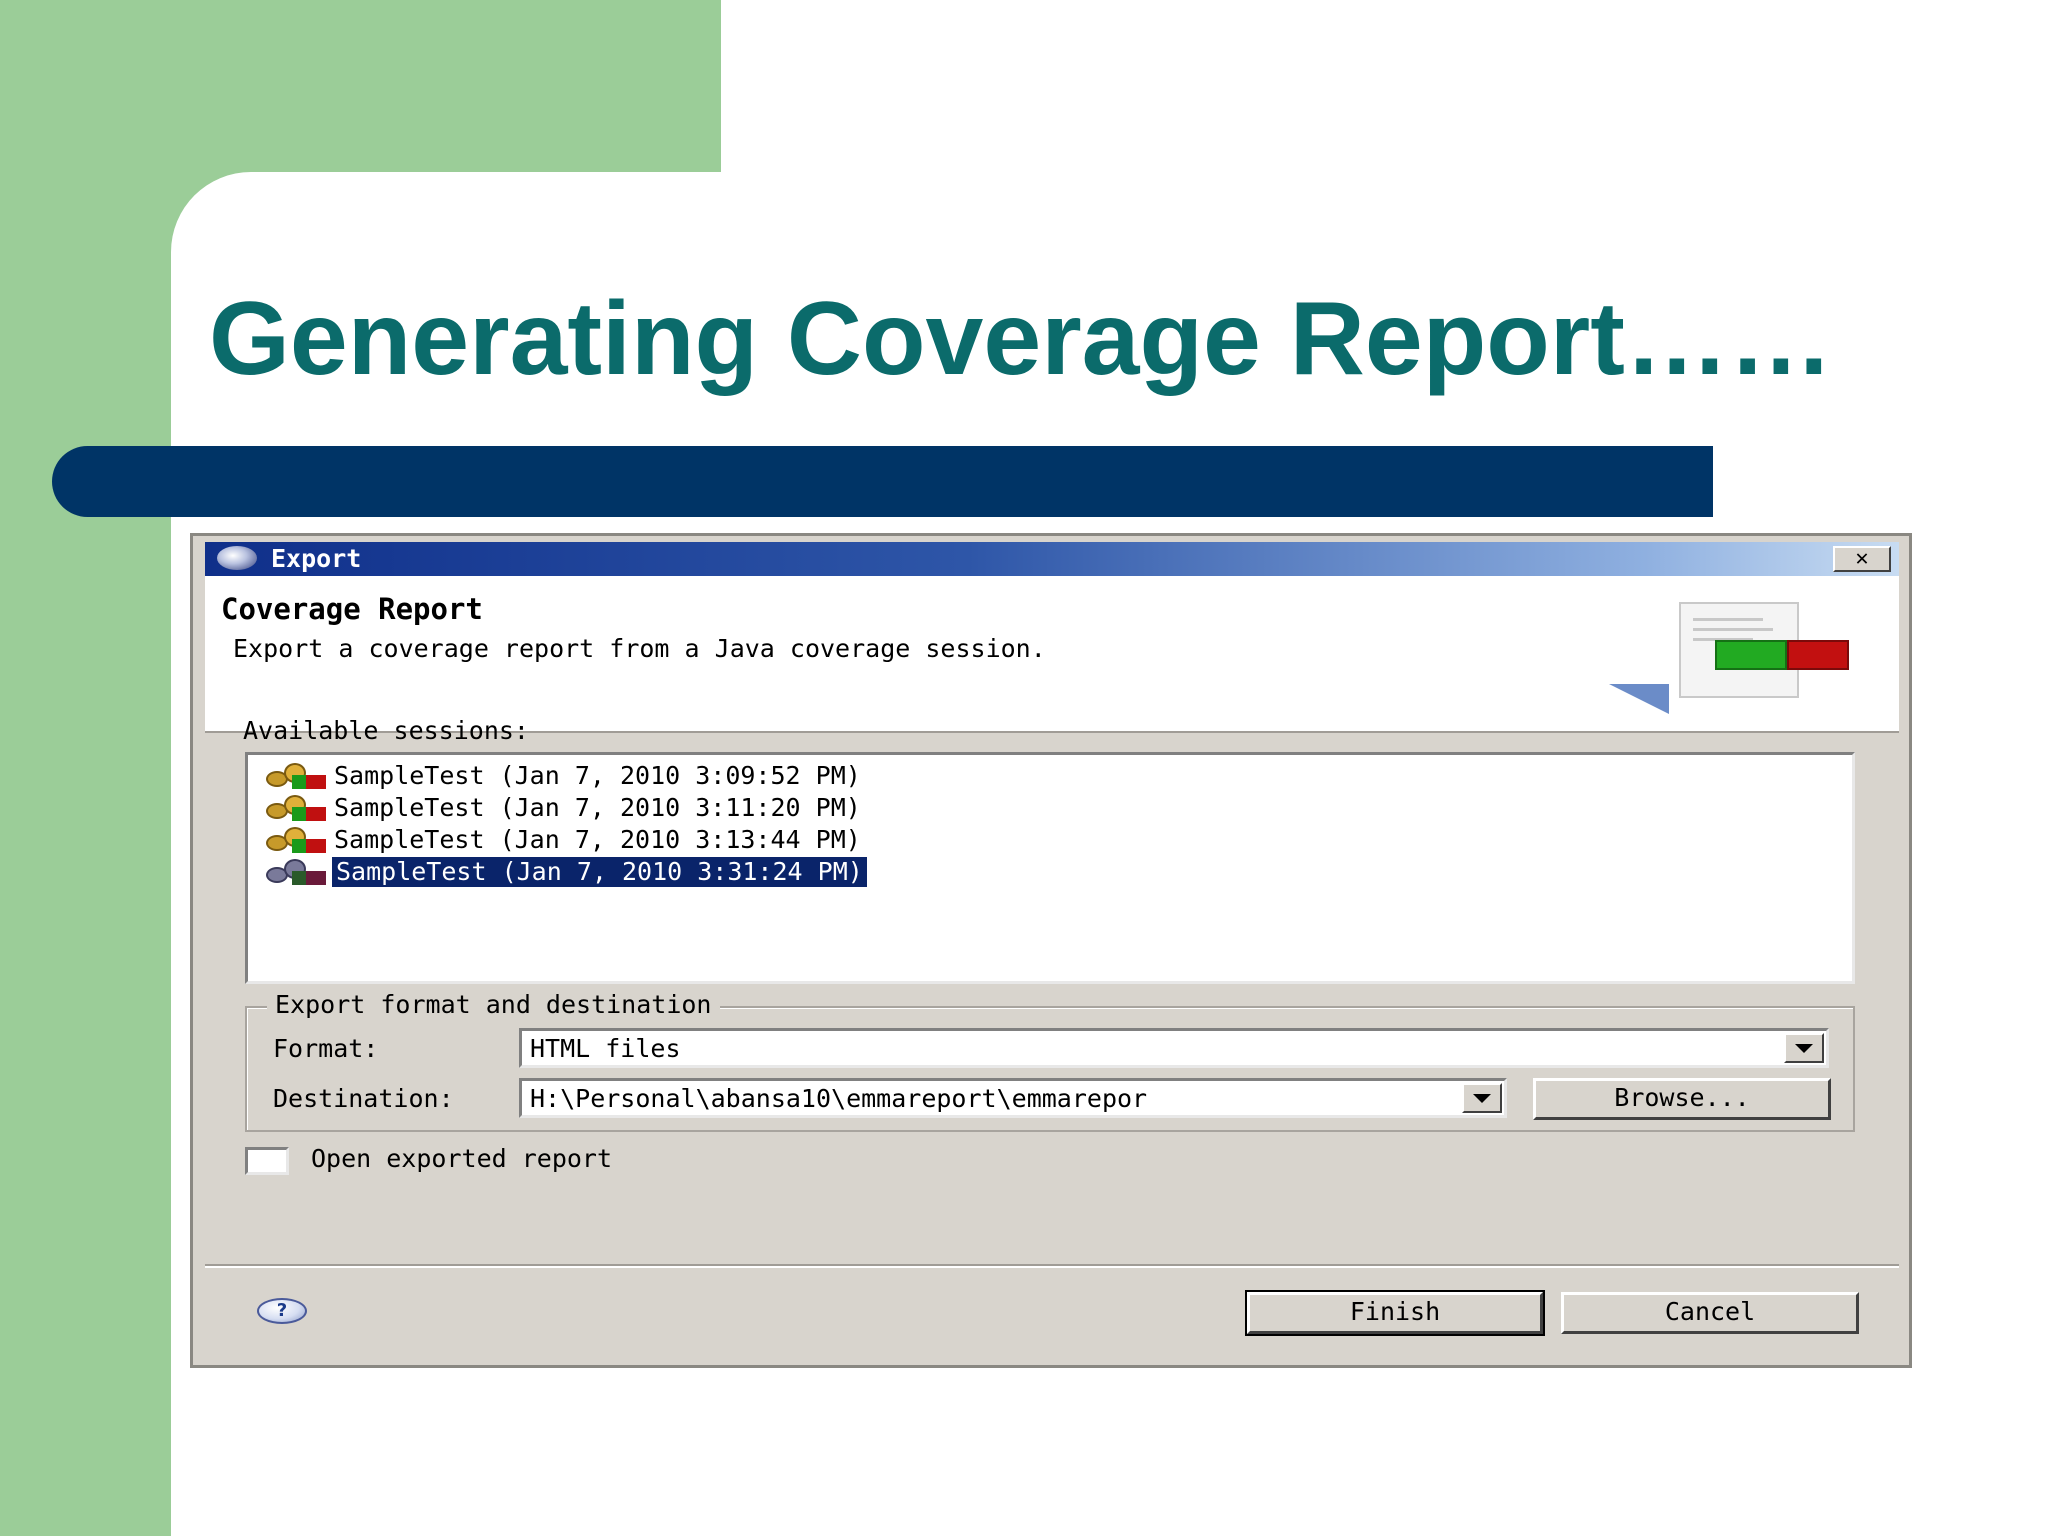 The height and width of the screenshot is (1536, 2048). I want to click on coverage-covered-bar, so click(1751, 655).